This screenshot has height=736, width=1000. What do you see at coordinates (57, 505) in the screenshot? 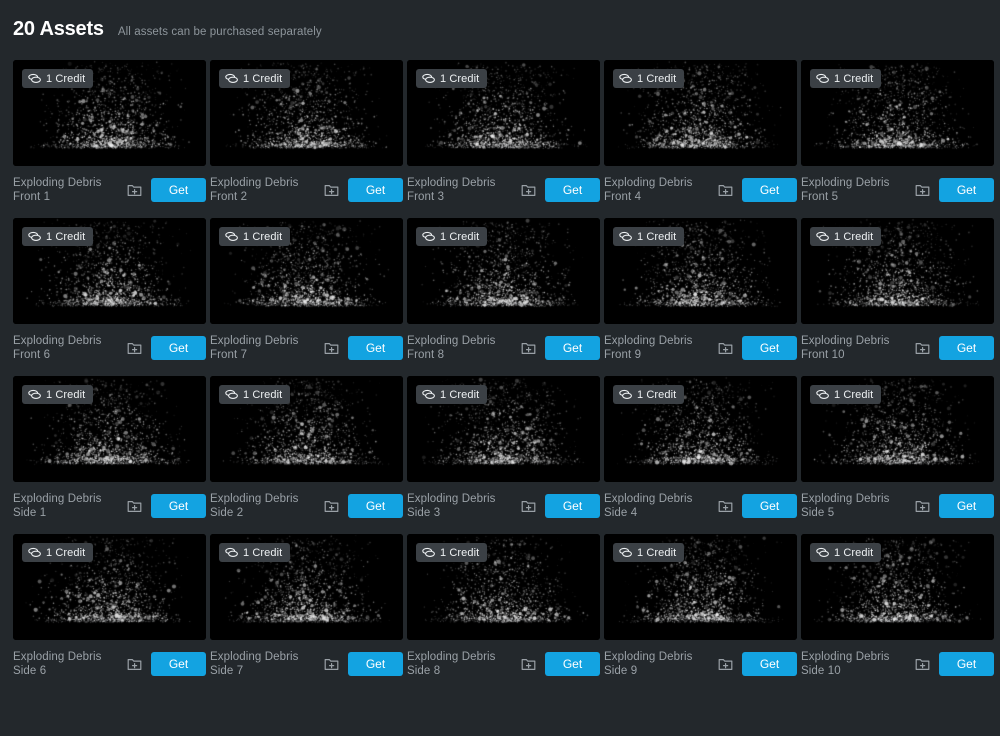
I see `asset-name: Exploding Debris Side 1` at bounding box center [57, 505].